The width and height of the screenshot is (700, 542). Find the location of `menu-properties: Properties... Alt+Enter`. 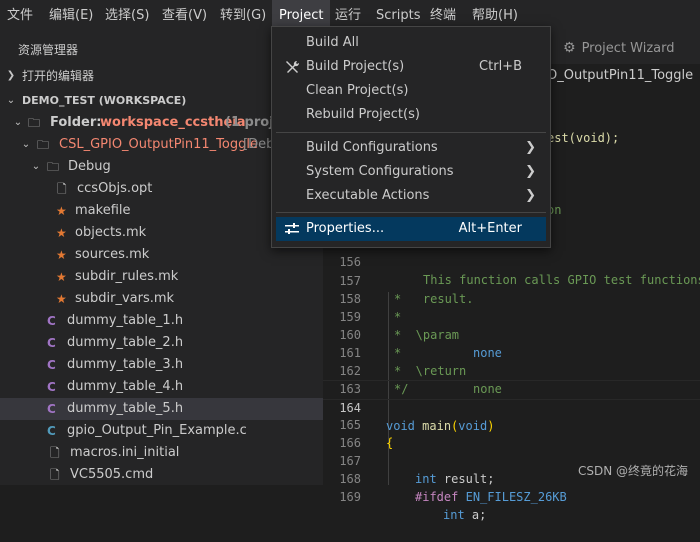

menu-properties: Properties... Alt+Enter is located at coordinates (411, 229).